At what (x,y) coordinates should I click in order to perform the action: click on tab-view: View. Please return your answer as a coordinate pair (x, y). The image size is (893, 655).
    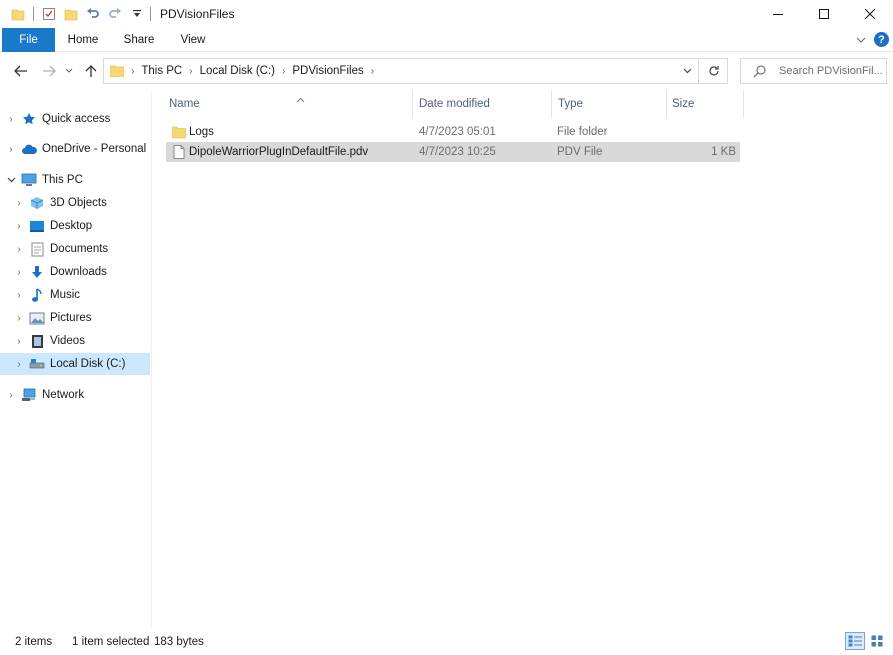
    Looking at the image, I should click on (193, 40).